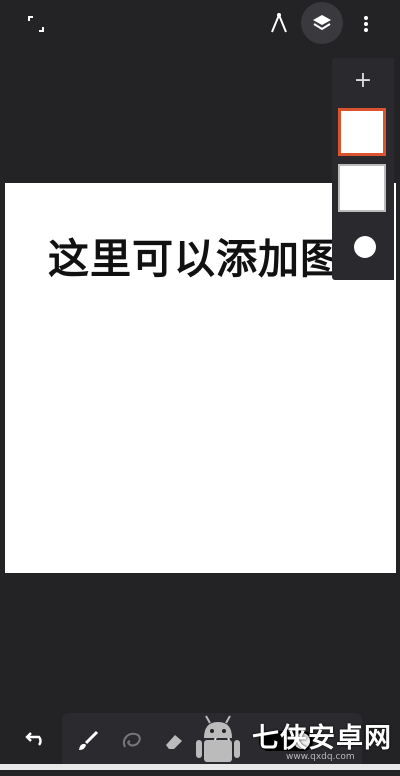  Describe the element at coordinates (36, 24) in the screenshot. I see `fullscreen-icon` at that location.